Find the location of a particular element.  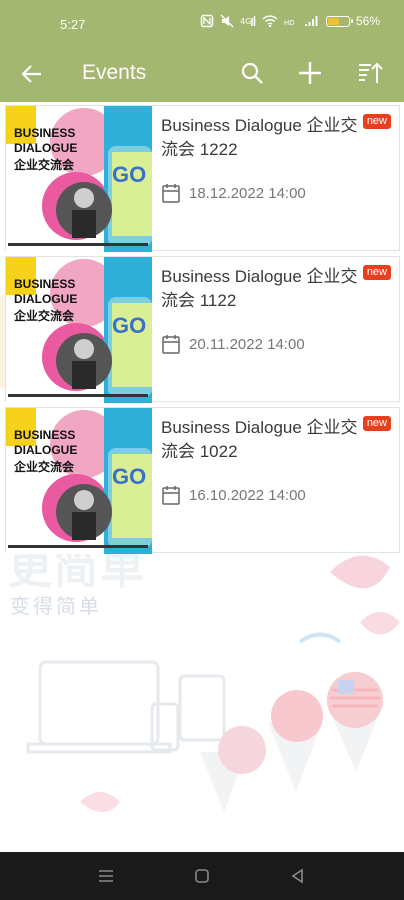

battery-icon is located at coordinates (339, 21).